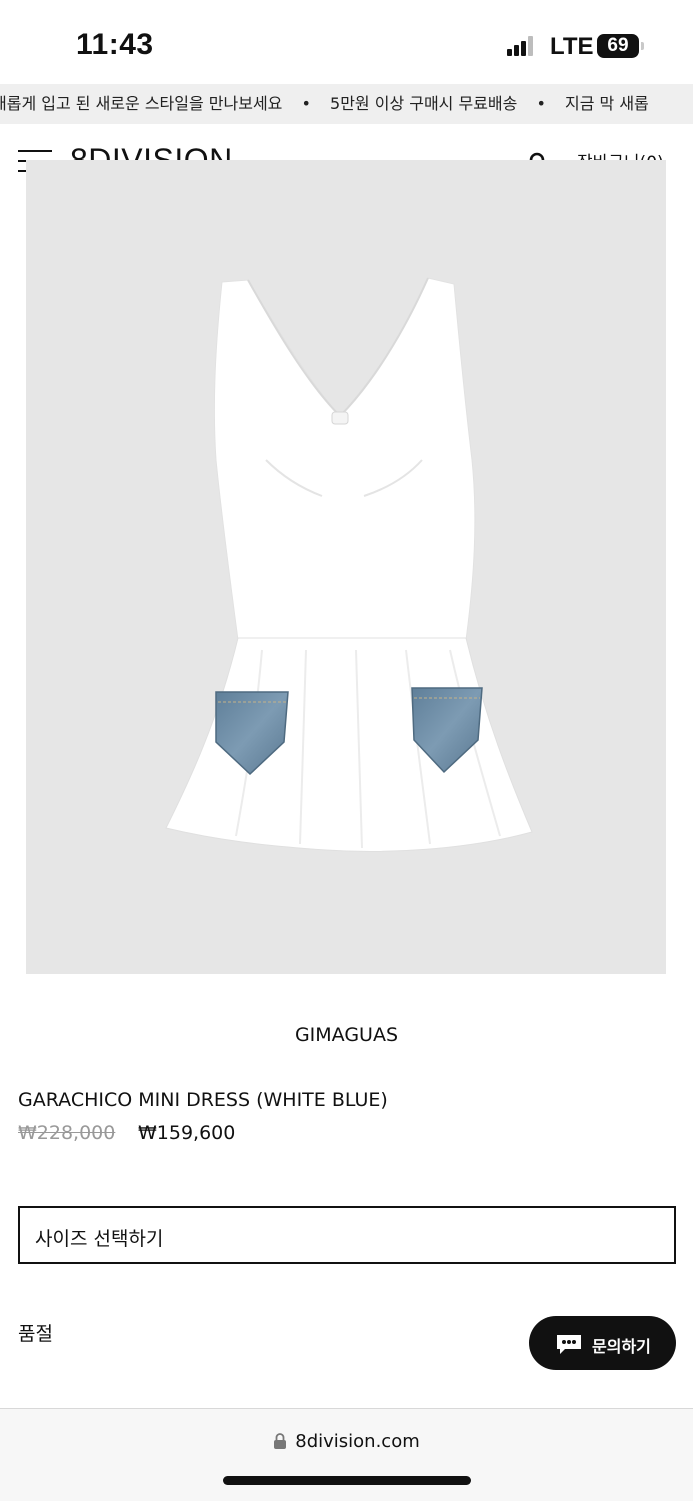  What do you see at coordinates (115, 44) in the screenshot?
I see `status-time: 11:43` at bounding box center [115, 44].